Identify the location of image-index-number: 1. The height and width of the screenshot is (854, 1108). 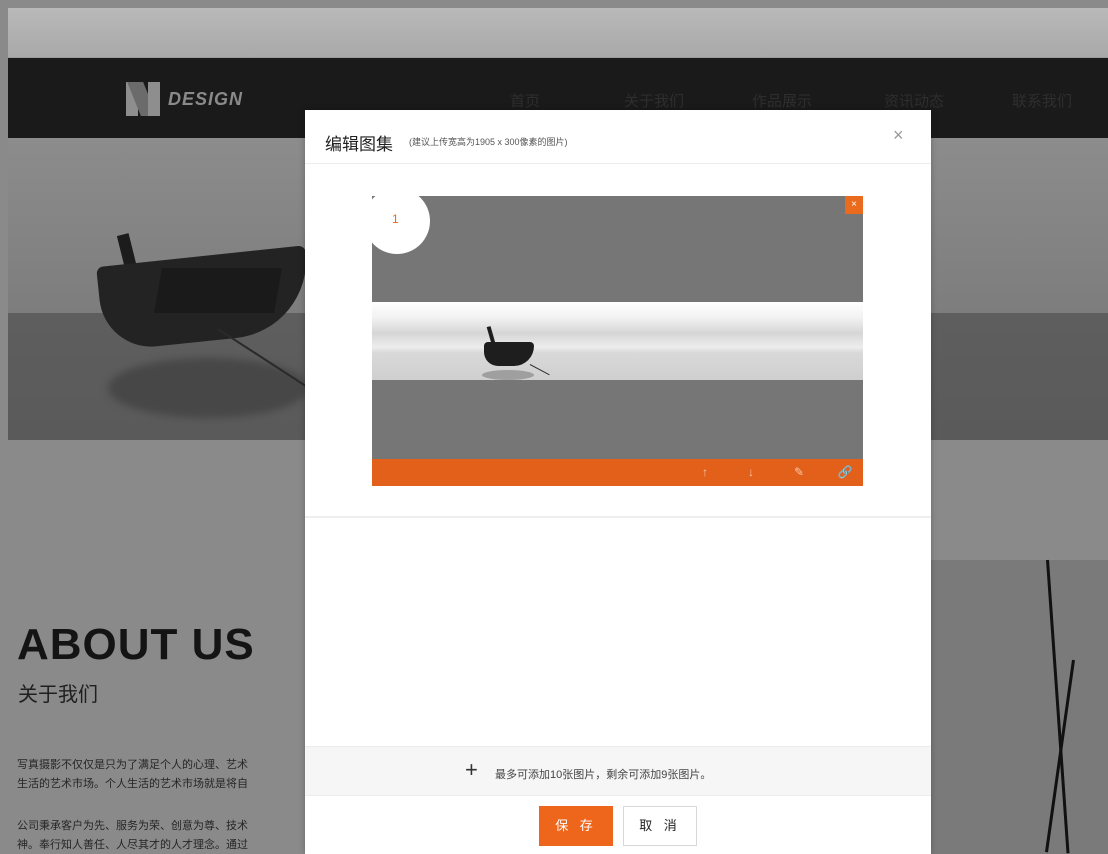
(395, 219).